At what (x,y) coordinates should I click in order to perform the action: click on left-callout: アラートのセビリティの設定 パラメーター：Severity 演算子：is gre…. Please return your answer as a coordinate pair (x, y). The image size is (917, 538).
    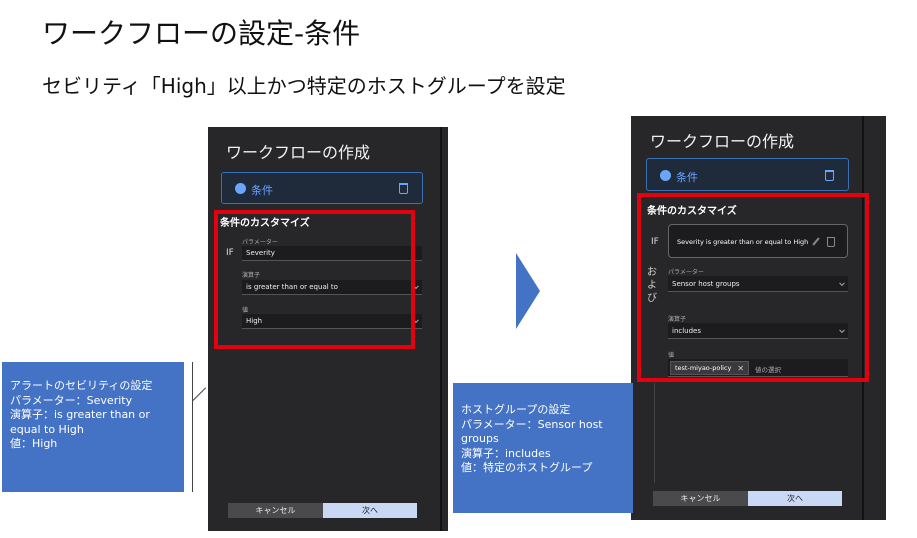
    Looking at the image, I should click on (93, 427).